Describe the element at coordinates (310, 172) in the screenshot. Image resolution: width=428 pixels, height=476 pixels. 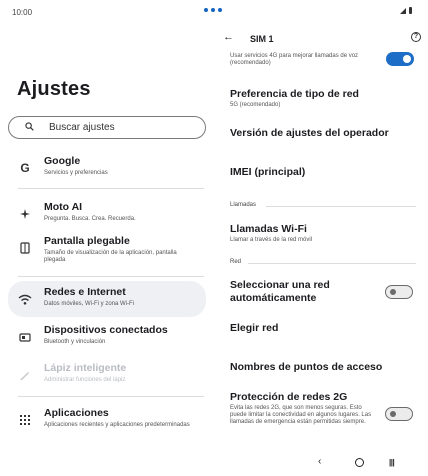
I see `imei-item: IMEI (principal)` at that location.